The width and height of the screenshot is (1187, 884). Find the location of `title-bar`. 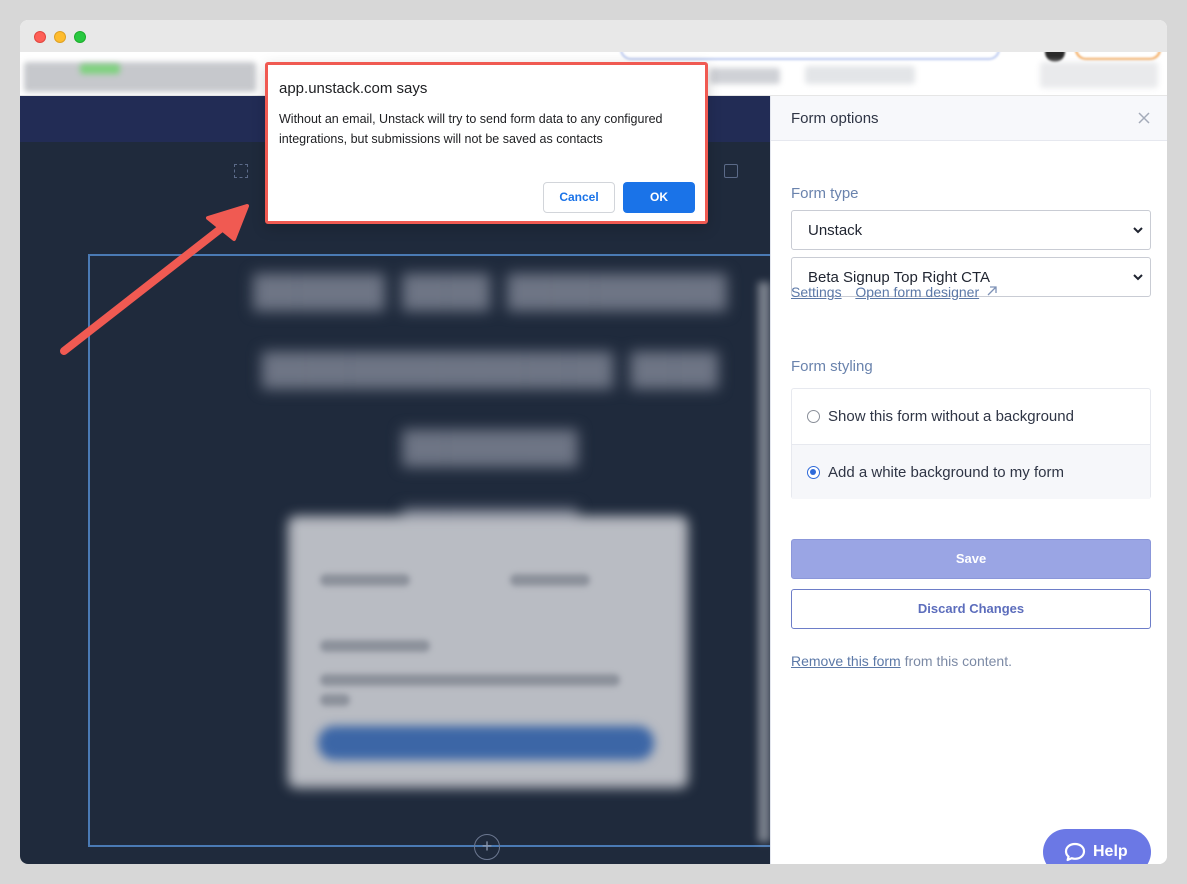

title-bar is located at coordinates (593, 36).